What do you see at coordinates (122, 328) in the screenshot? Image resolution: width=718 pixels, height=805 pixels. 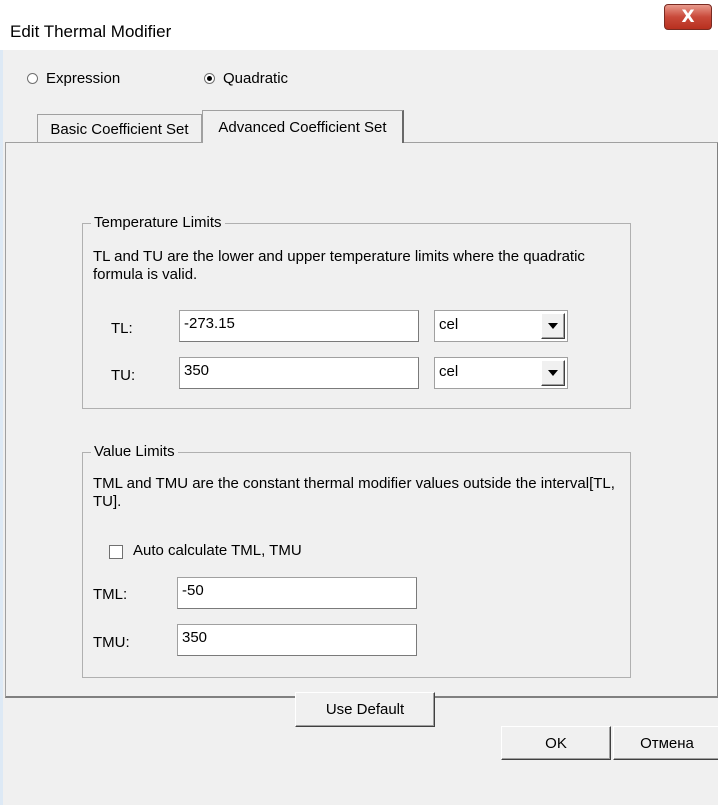 I see `tl-label: TL:` at bounding box center [122, 328].